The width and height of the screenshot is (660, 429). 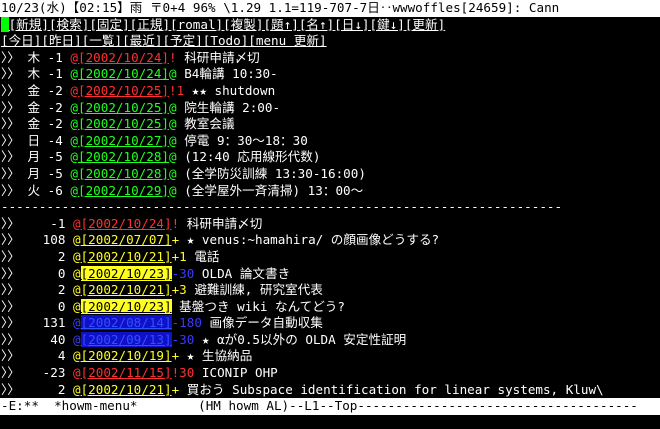 What do you see at coordinates (330, 224) in the screenshot?
I see `todo-item: 〉〉 -1 @[2002/10/24]! 科研申請〆切` at bounding box center [330, 224].